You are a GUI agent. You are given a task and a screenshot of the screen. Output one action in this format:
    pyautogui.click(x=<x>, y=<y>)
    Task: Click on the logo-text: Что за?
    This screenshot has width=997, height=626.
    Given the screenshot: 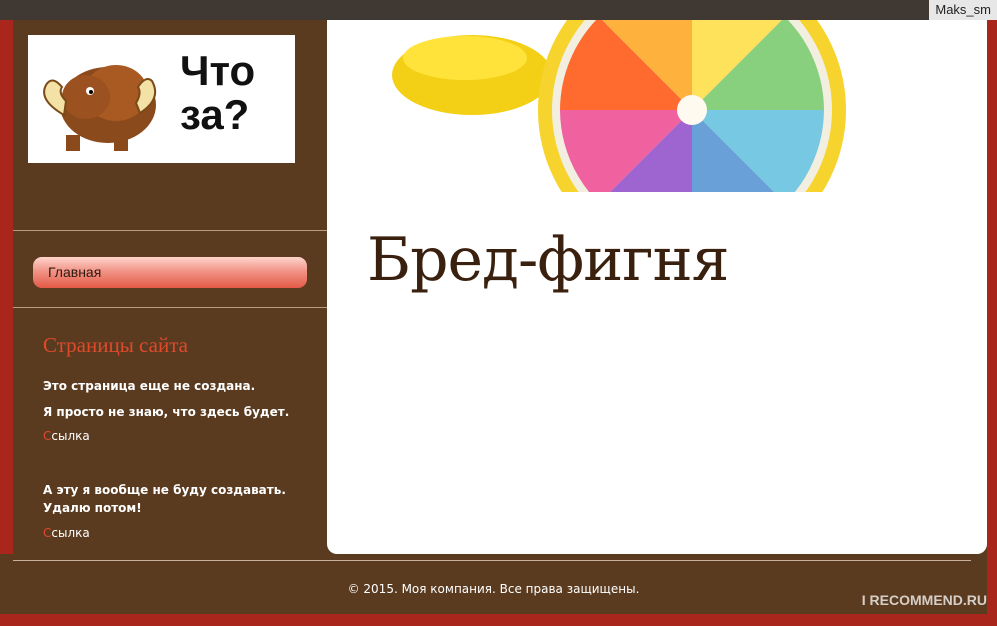 What is the action you would take?
    pyautogui.click(x=218, y=92)
    